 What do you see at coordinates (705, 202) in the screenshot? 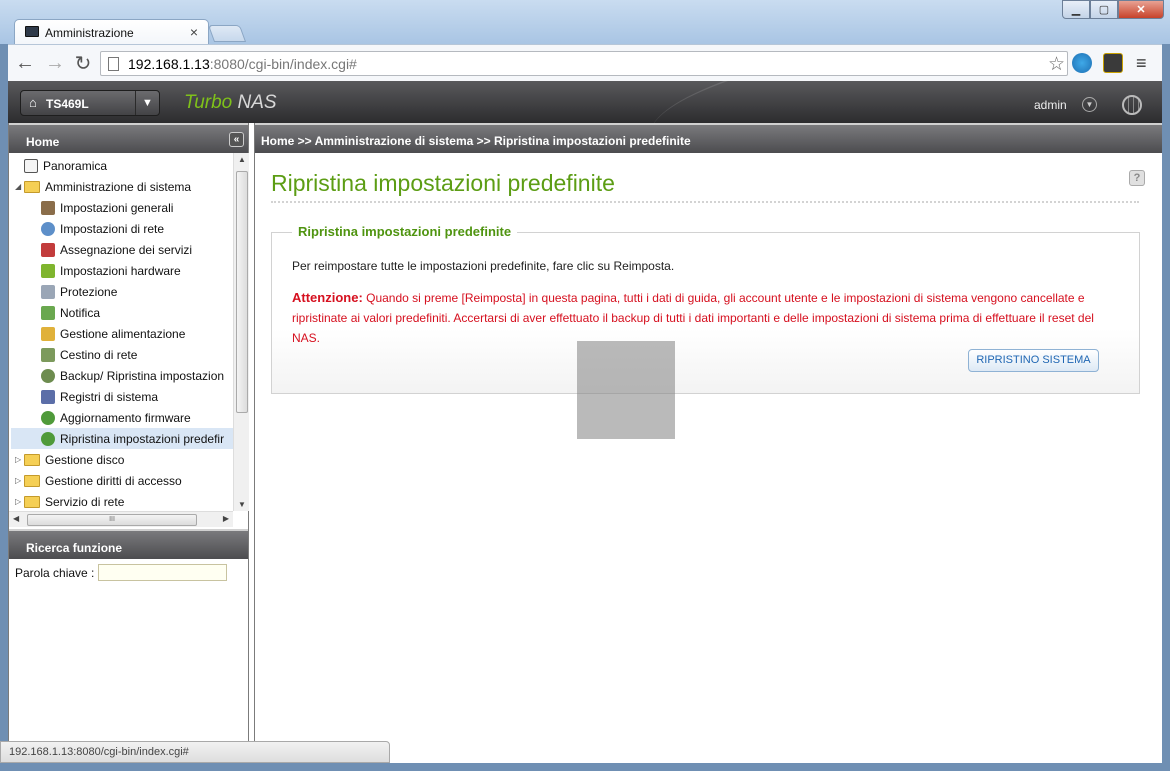
I see `divider` at bounding box center [705, 202].